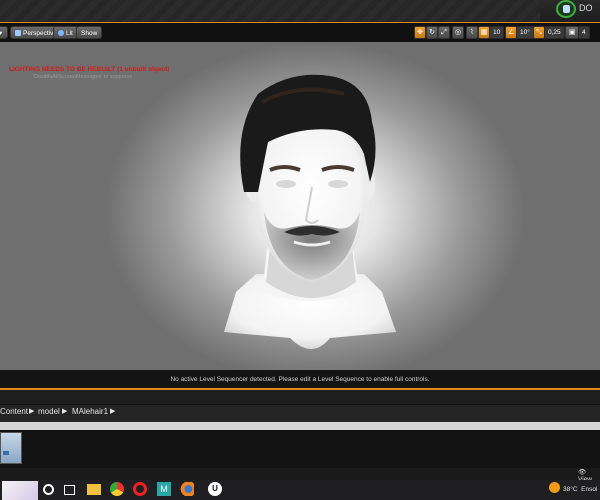  I want to click on weather-temp: 38°C, so click(570, 489).